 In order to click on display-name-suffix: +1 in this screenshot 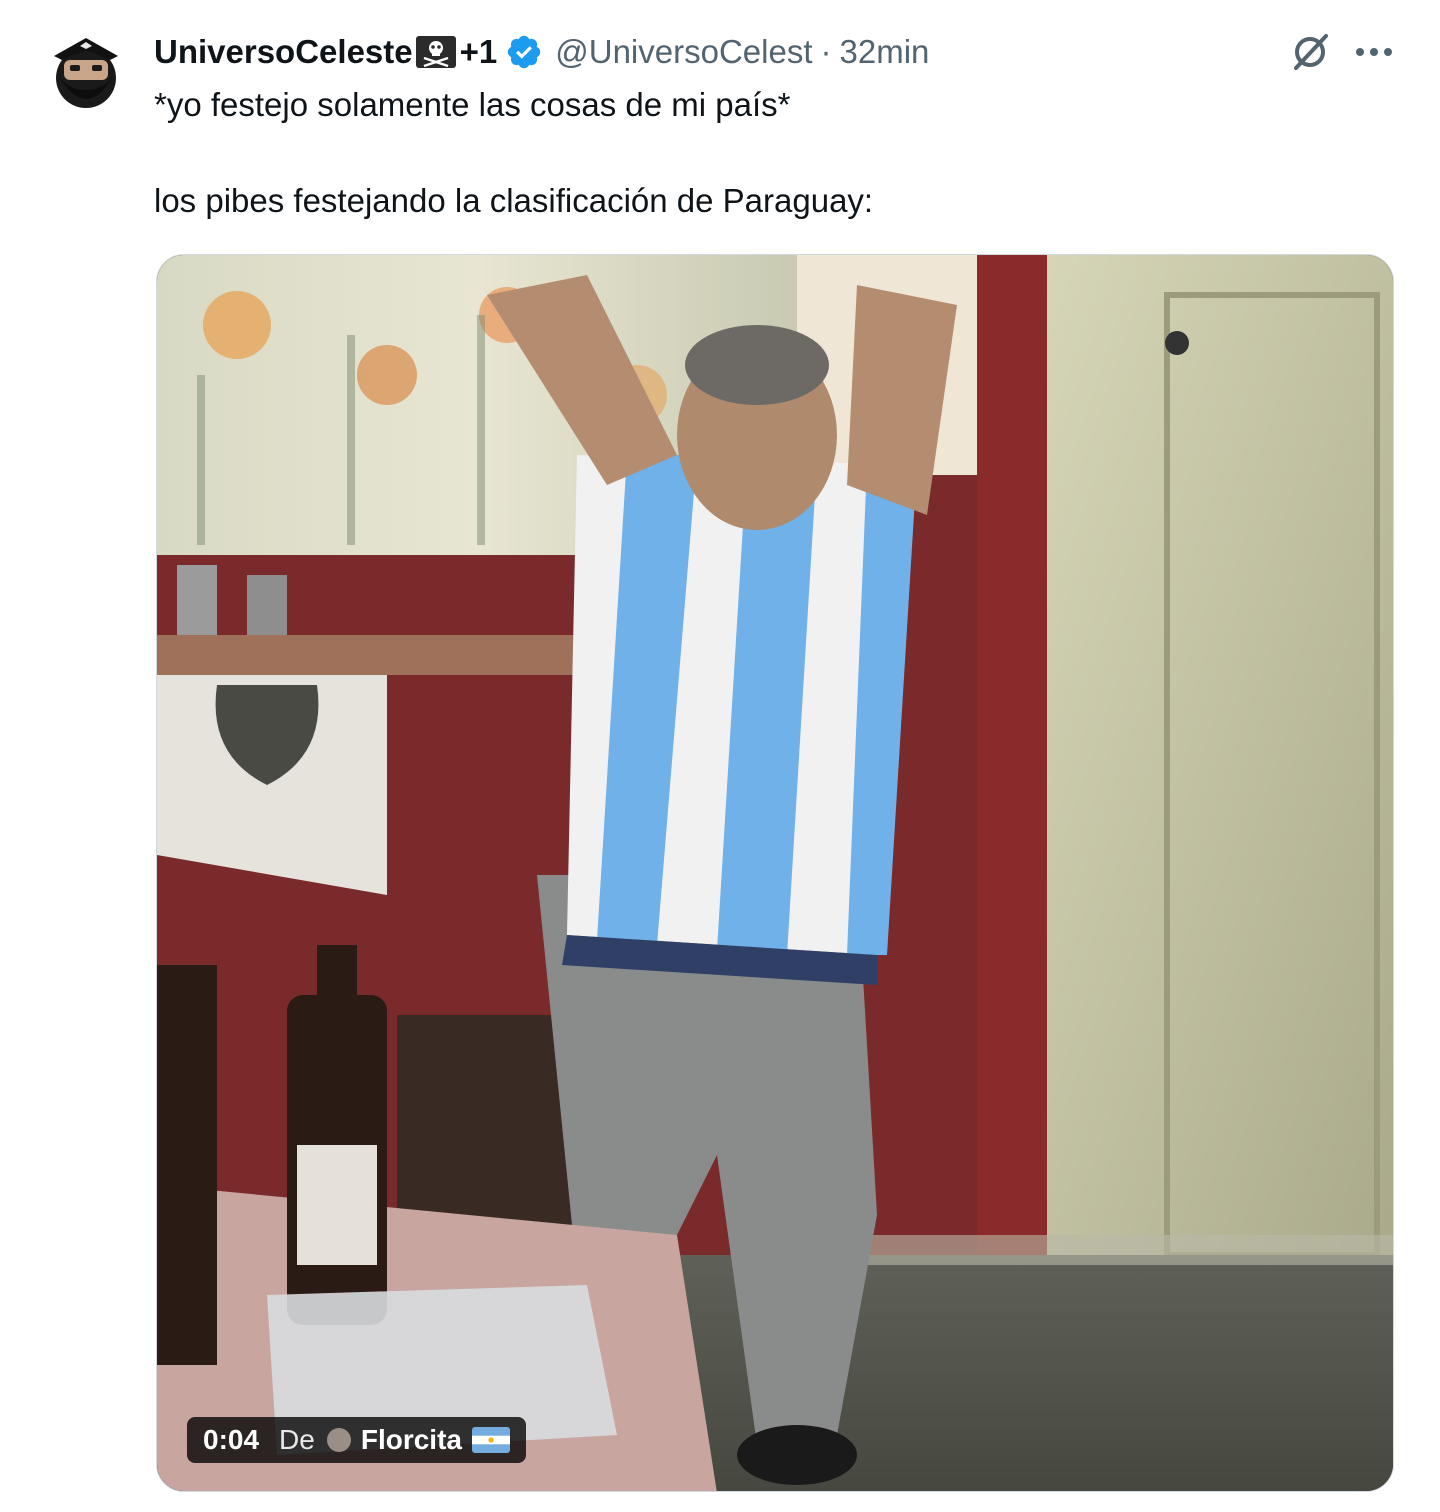, I will do `click(478, 51)`.